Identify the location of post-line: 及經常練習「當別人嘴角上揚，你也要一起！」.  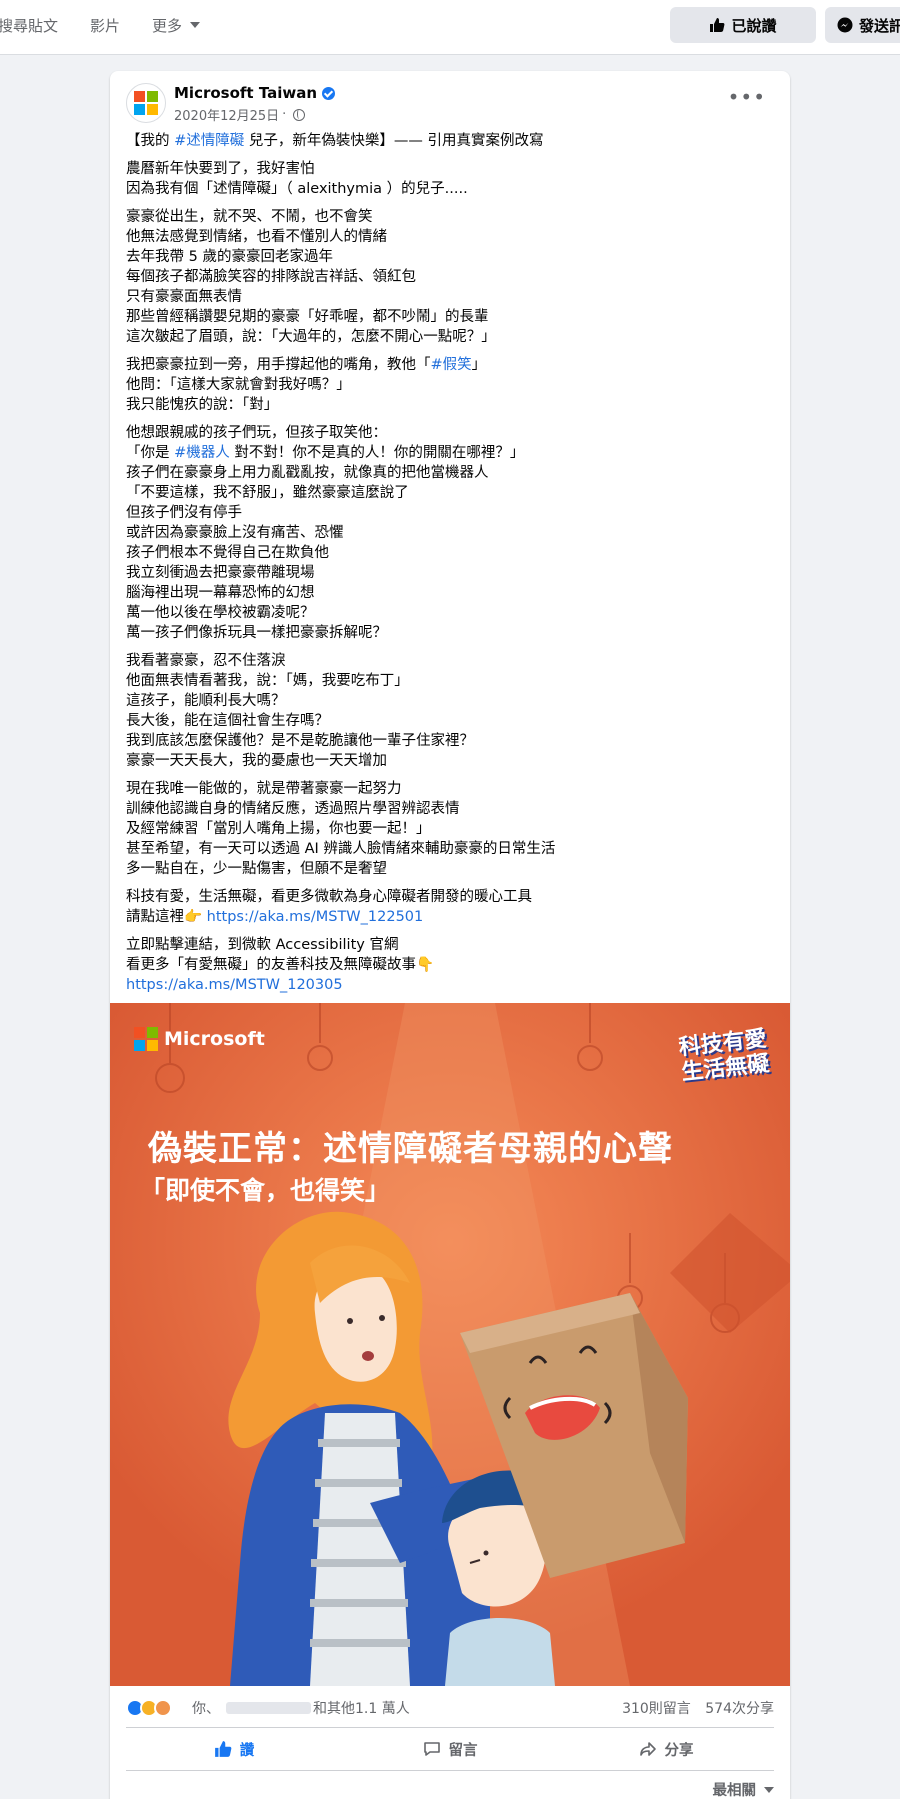
(278, 829).